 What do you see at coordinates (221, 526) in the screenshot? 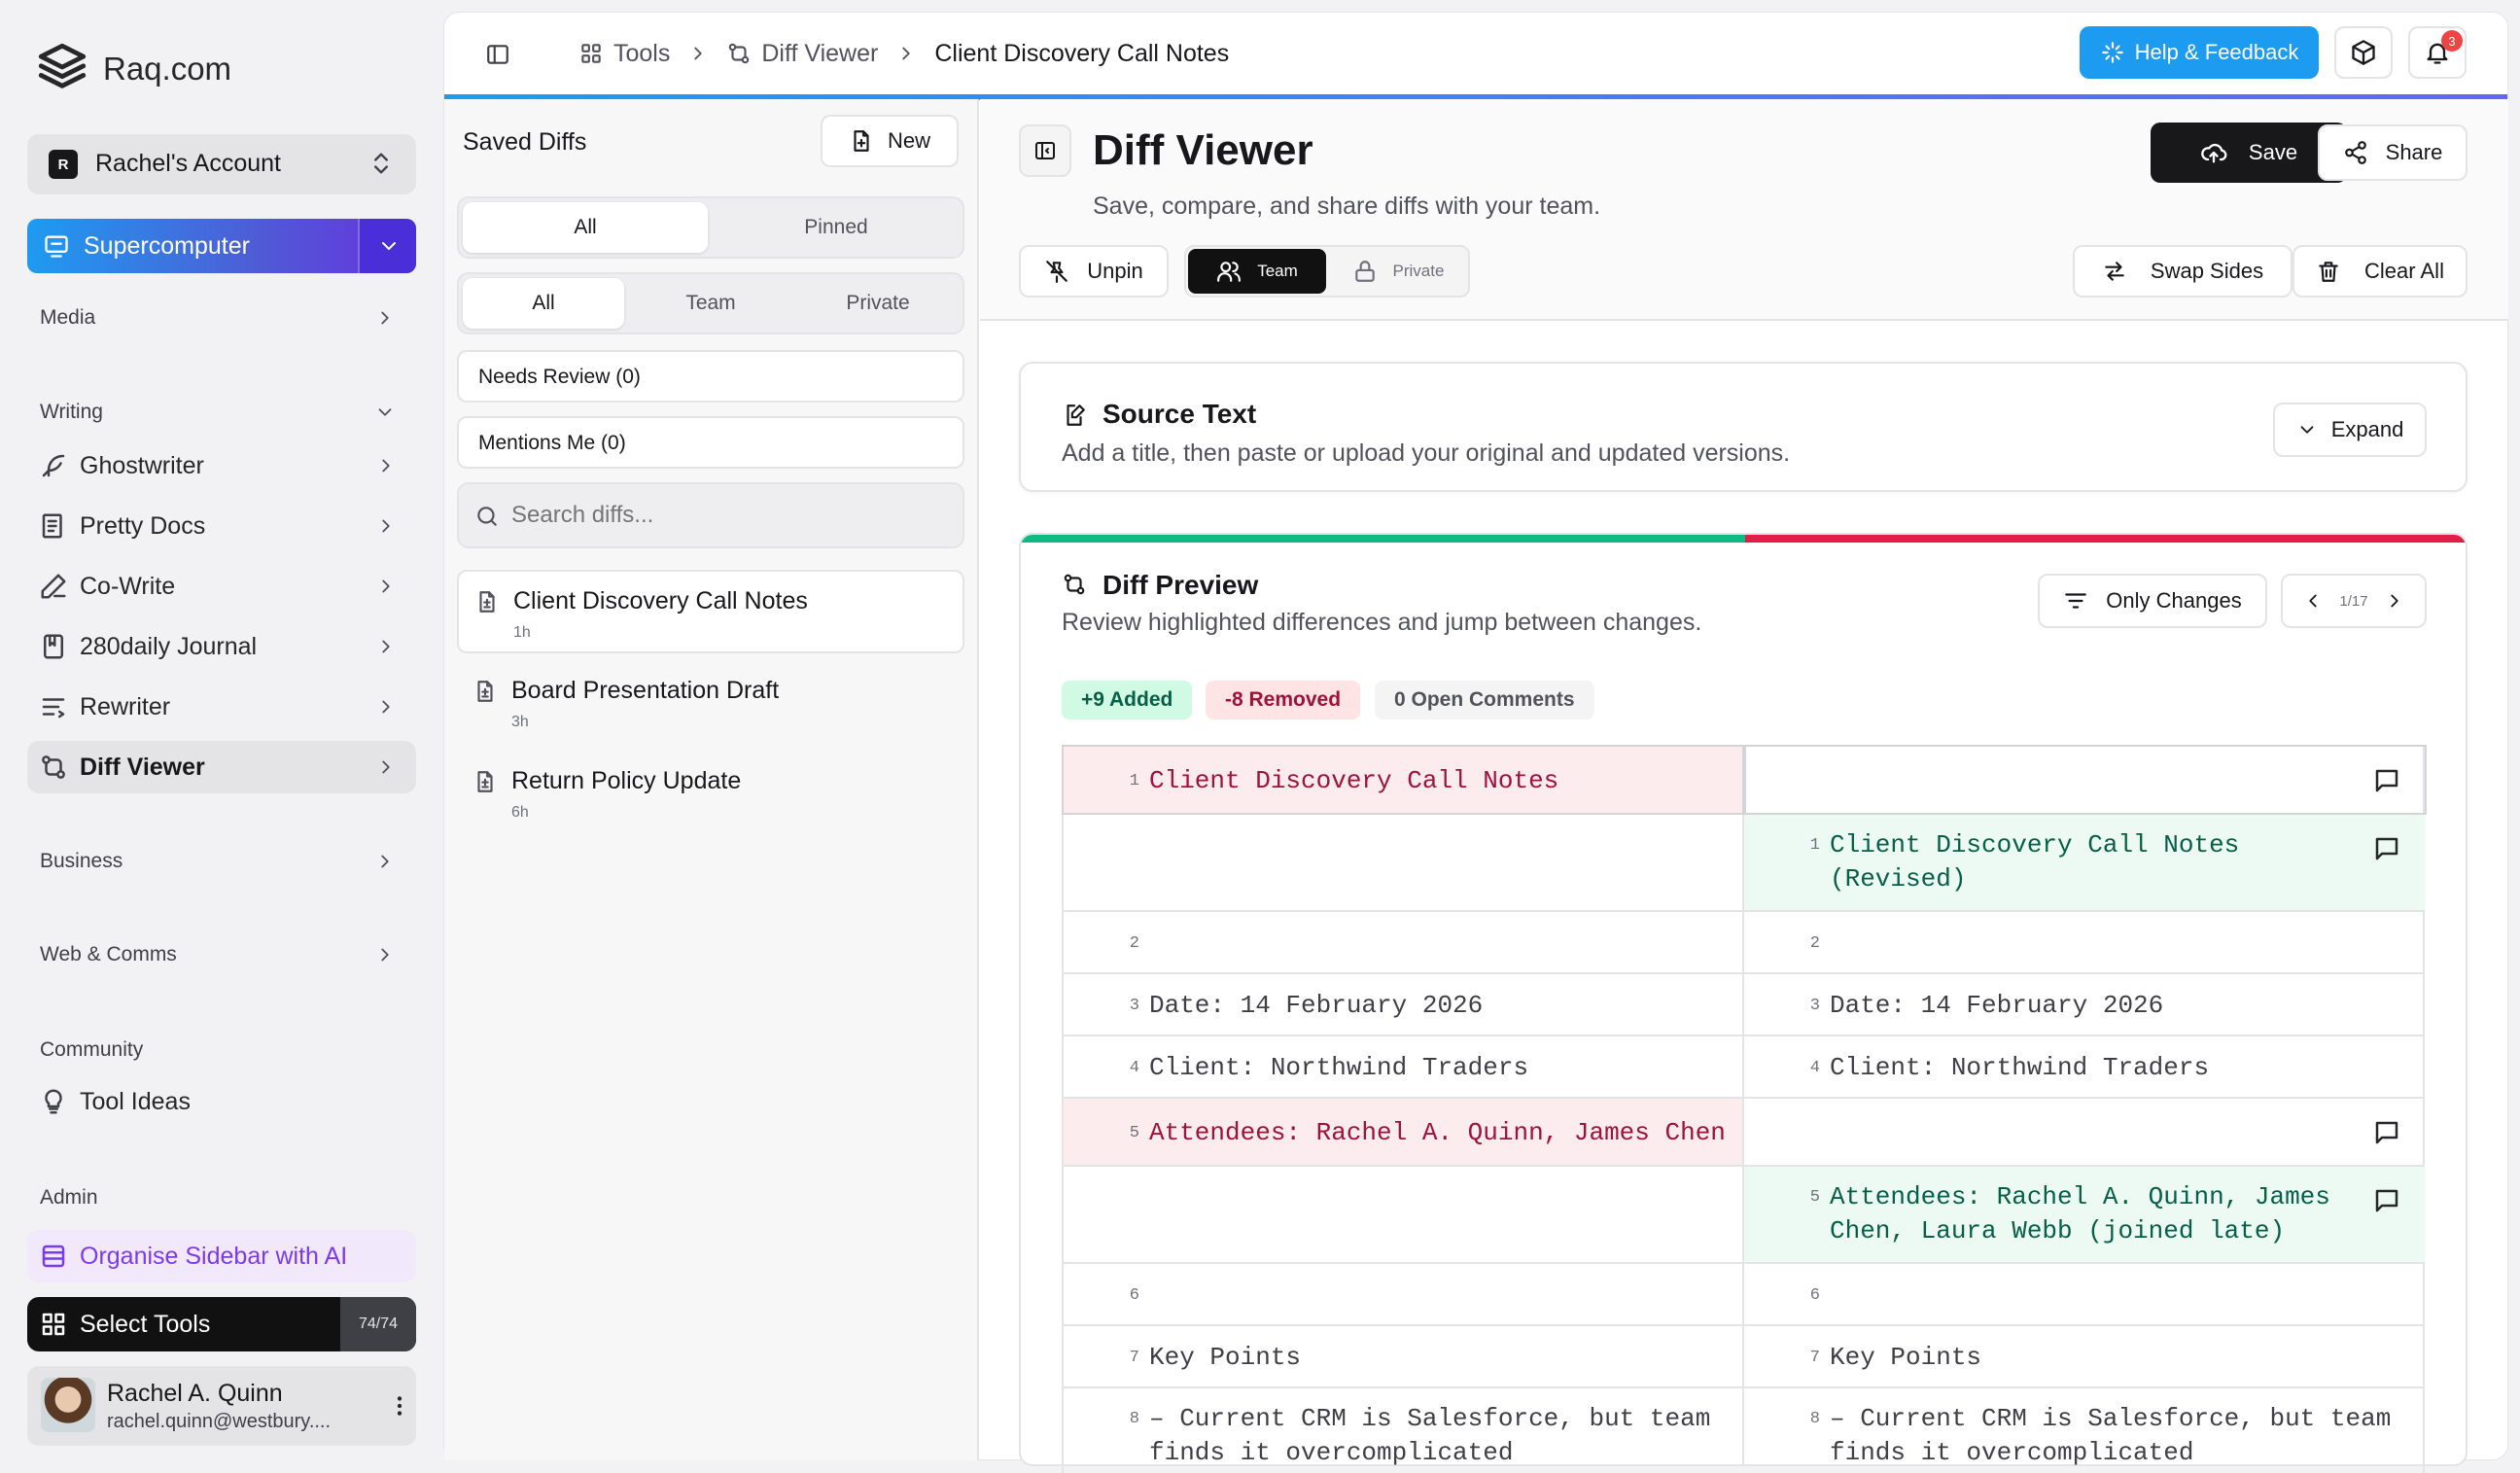
I see `sidebar-item-pretty-docs: Pretty Docs` at bounding box center [221, 526].